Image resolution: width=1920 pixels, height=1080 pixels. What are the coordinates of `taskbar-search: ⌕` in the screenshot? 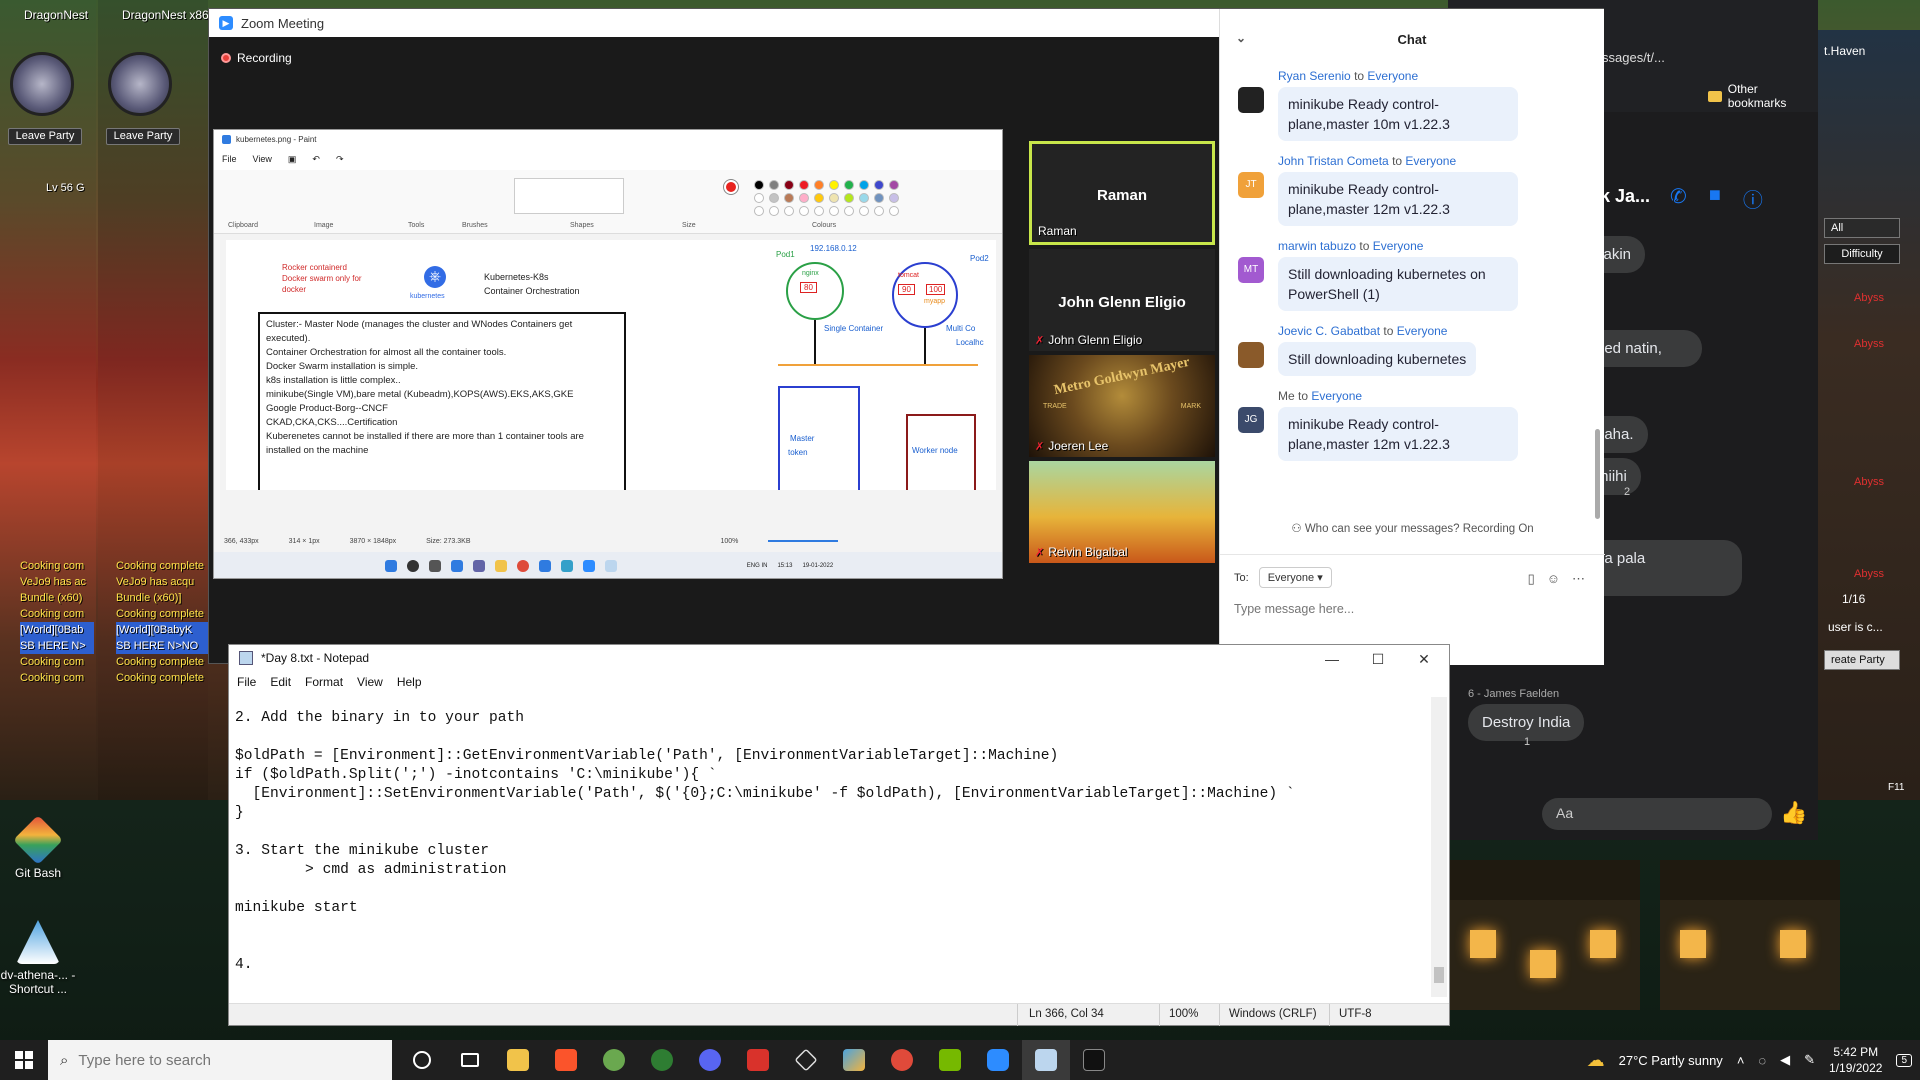 It's located at (220, 1060).